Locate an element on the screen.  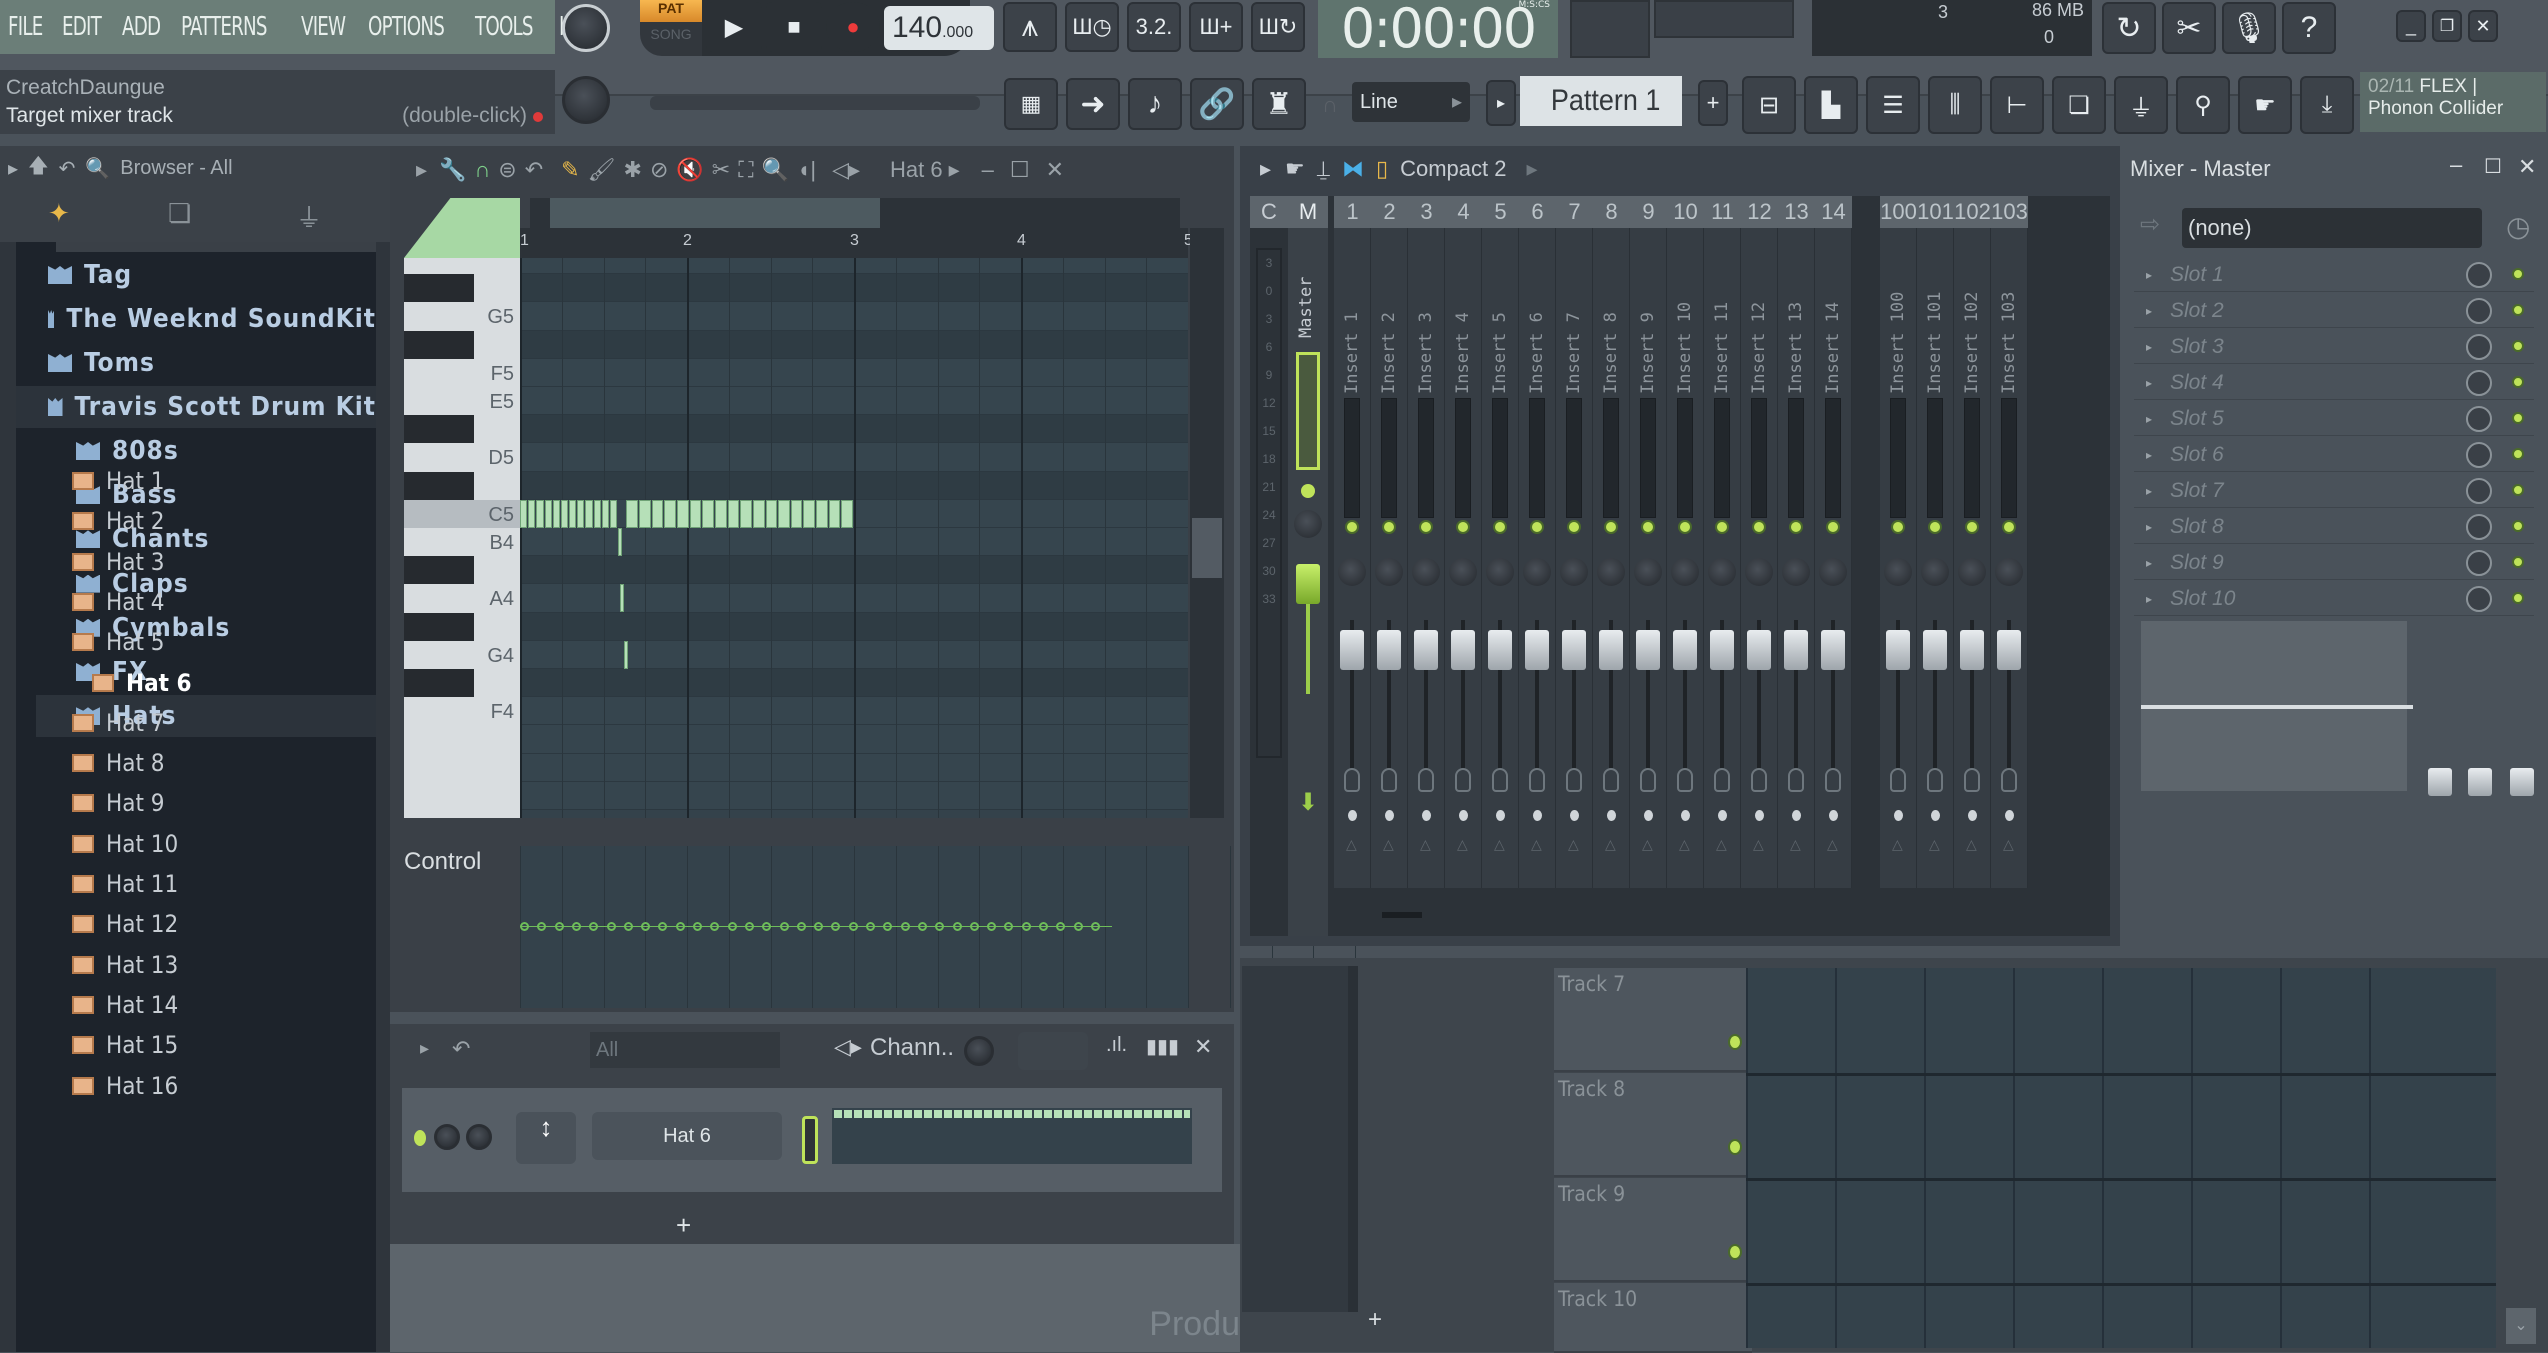
chevron-right-icon: ▸ is located at coordinates (1531, 169).